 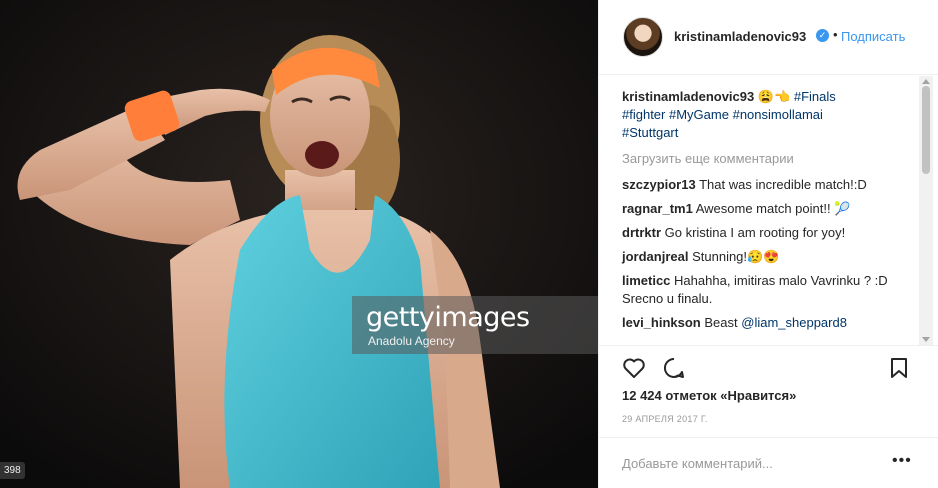 I want to click on comment-text: Beast, so click(x=721, y=322).